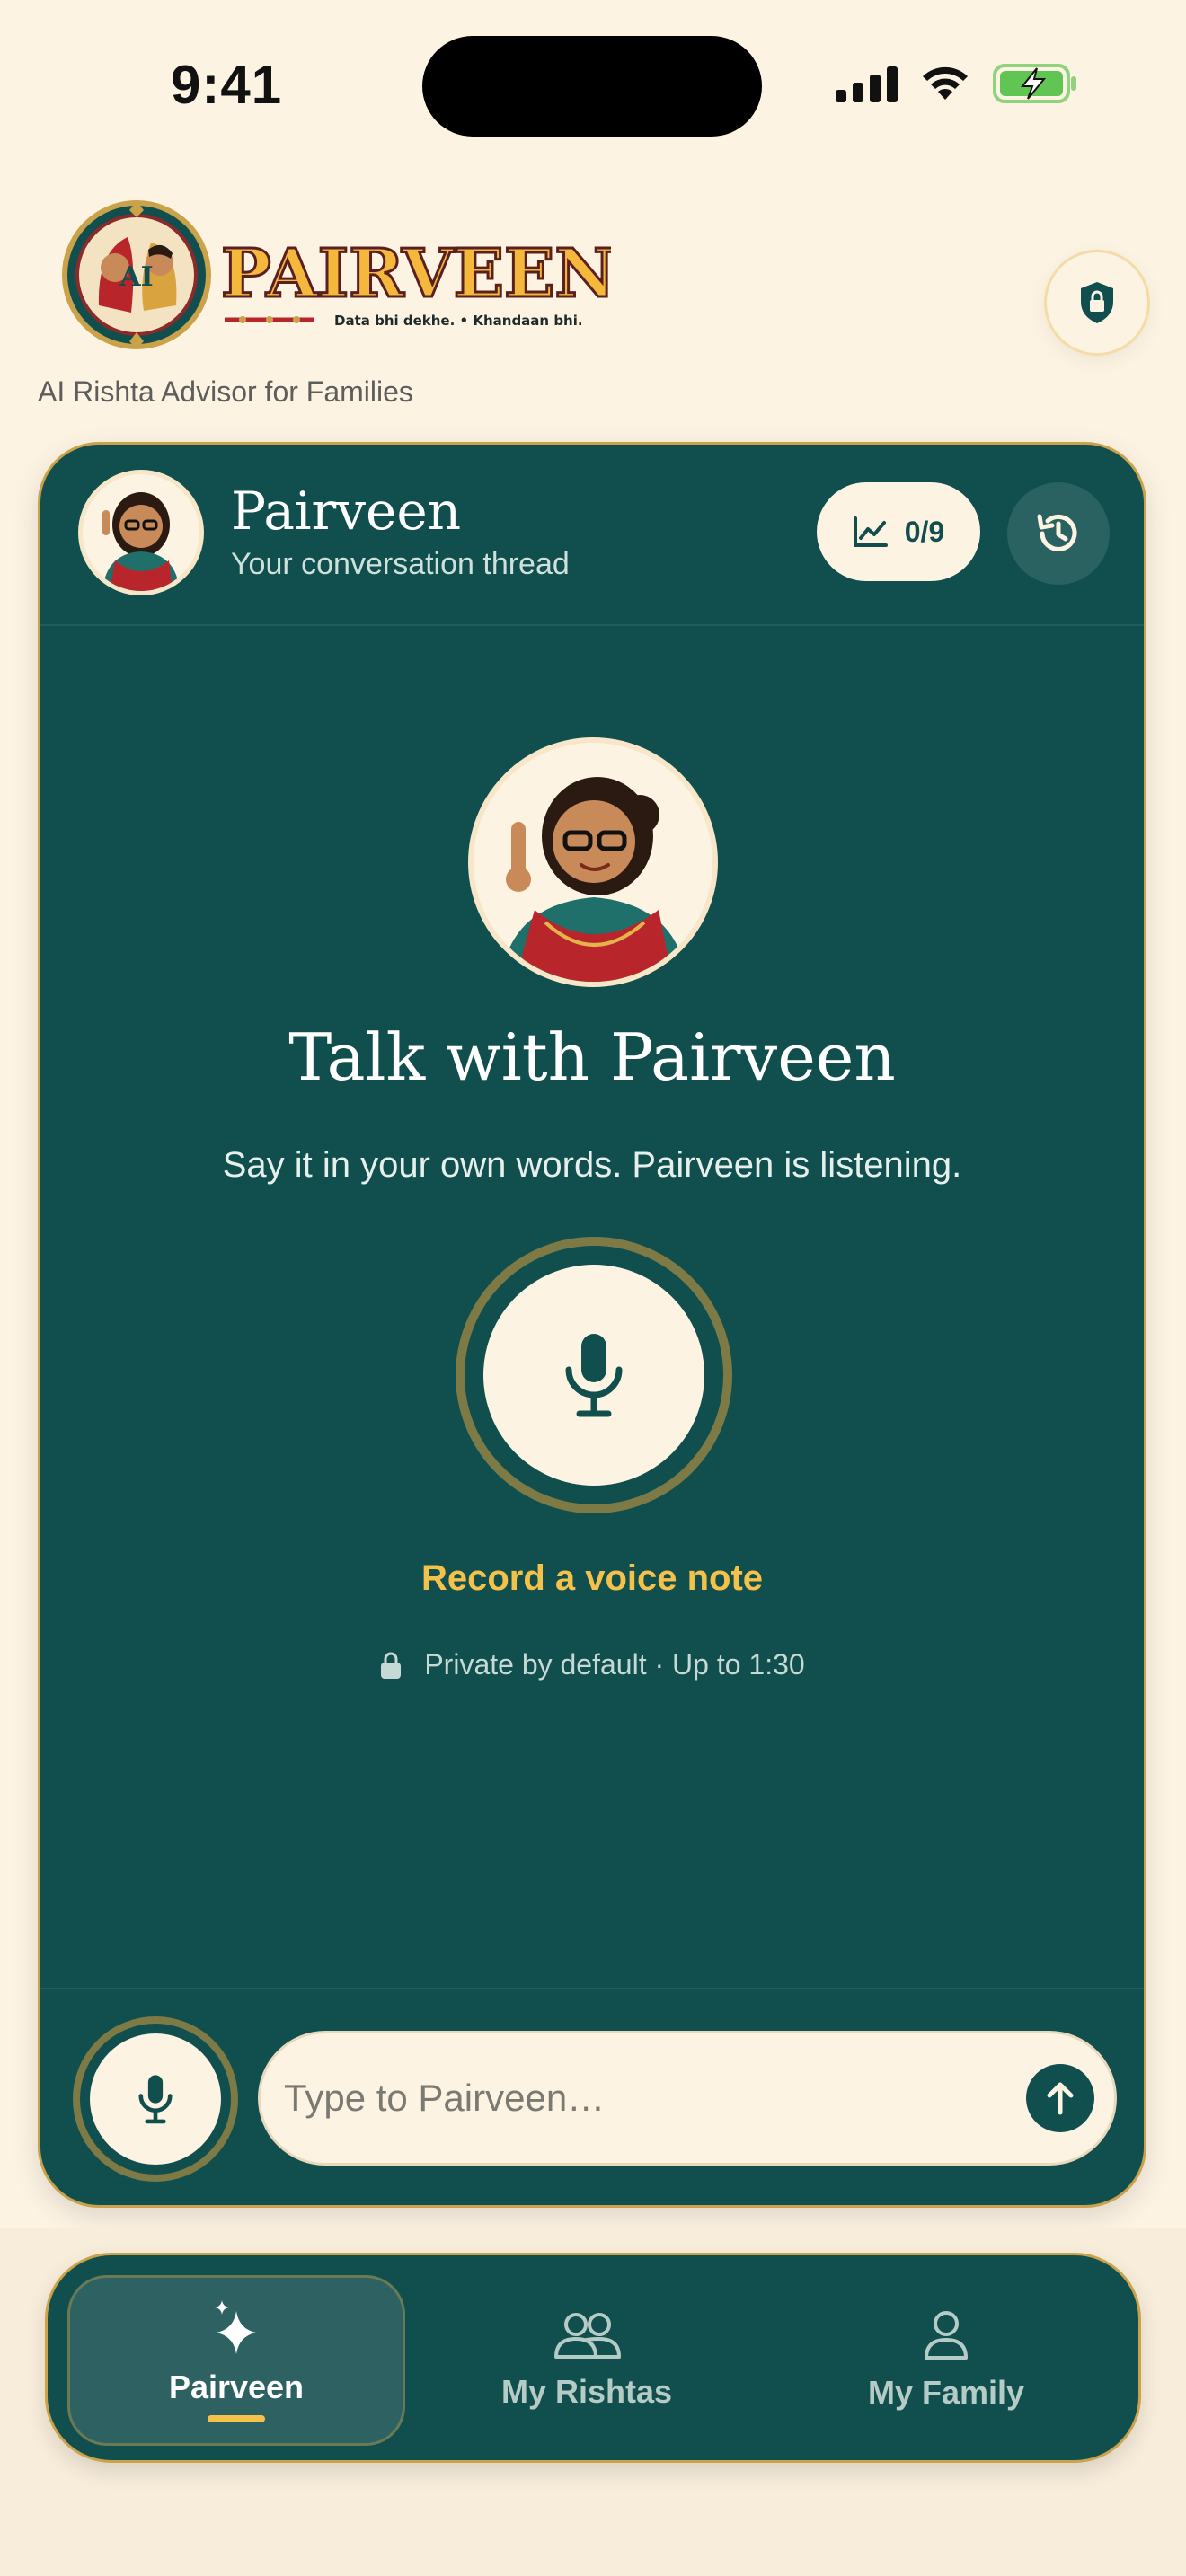 This screenshot has height=2576, width=1186. I want to click on advisor-portrait, so click(593, 862).